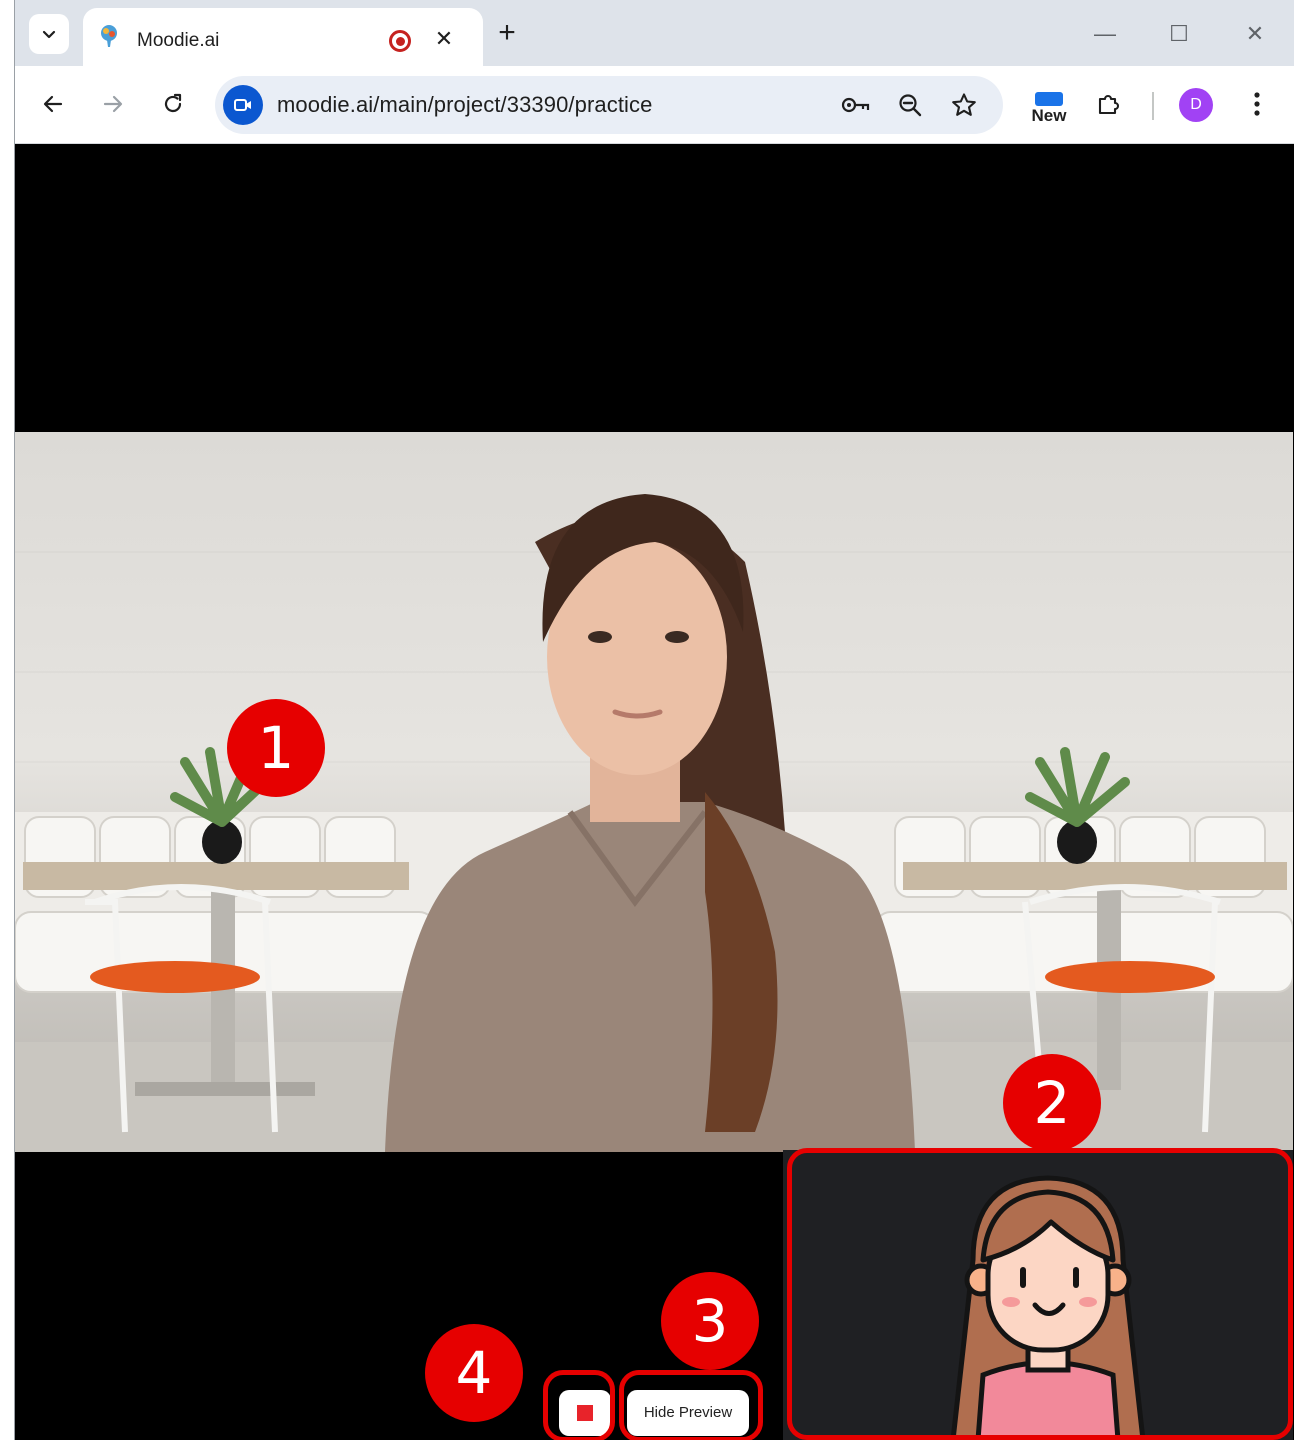 This screenshot has height=1440, width=1294. What do you see at coordinates (1255, 34) in the screenshot?
I see `close-window-button: ✕` at bounding box center [1255, 34].